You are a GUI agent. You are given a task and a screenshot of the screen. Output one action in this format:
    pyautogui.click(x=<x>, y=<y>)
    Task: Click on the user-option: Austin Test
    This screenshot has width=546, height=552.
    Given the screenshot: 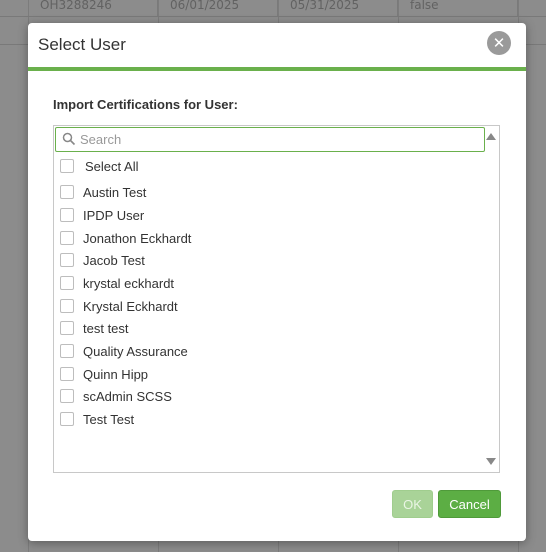 What is the action you would take?
    pyautogui.click(x=103, y=192)
    